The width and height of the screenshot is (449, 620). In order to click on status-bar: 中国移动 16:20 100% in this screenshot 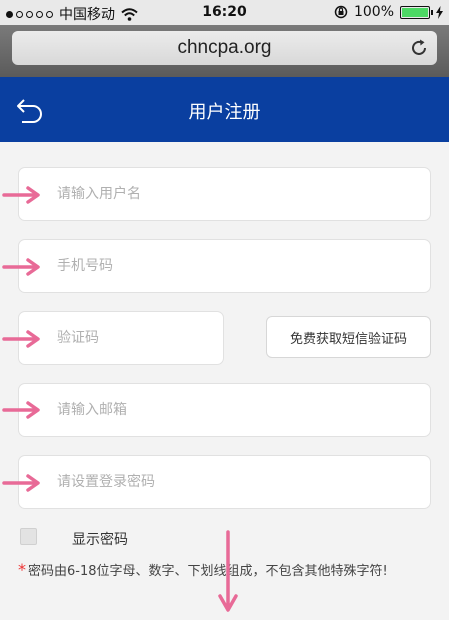, I will do `click(224, 12)`.